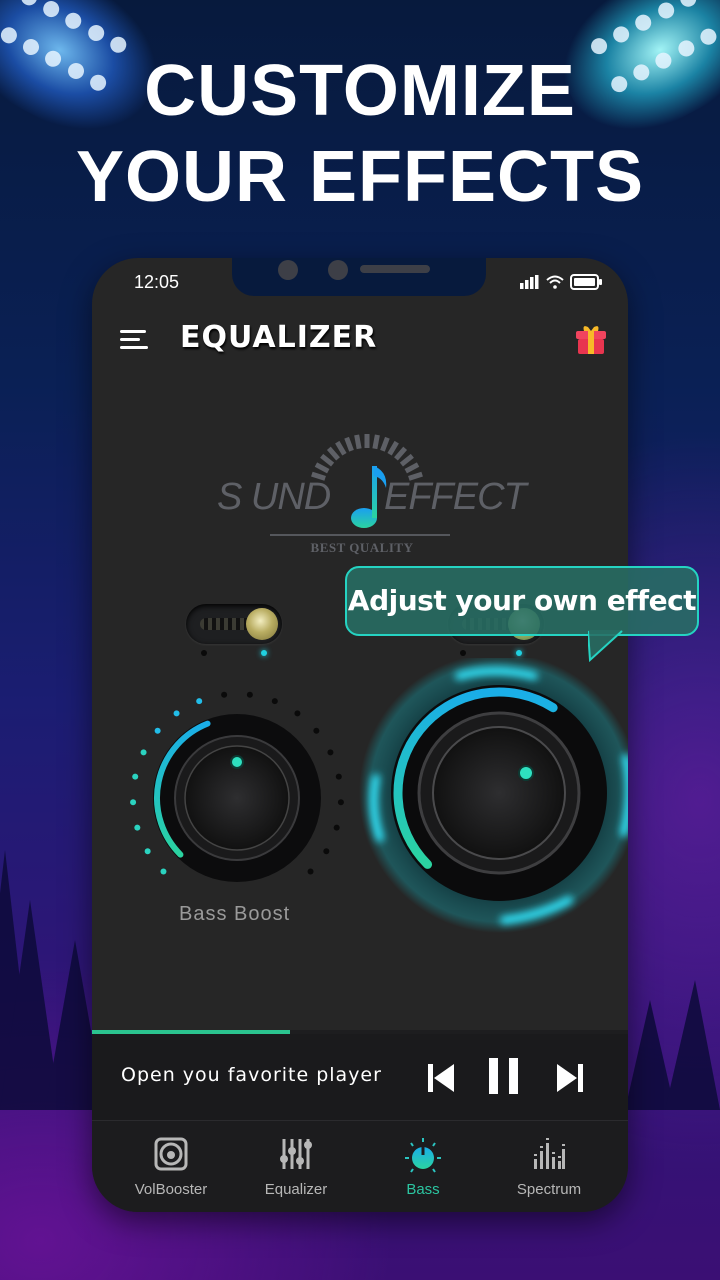  I want to click on previous-button, so click(441, 1078).